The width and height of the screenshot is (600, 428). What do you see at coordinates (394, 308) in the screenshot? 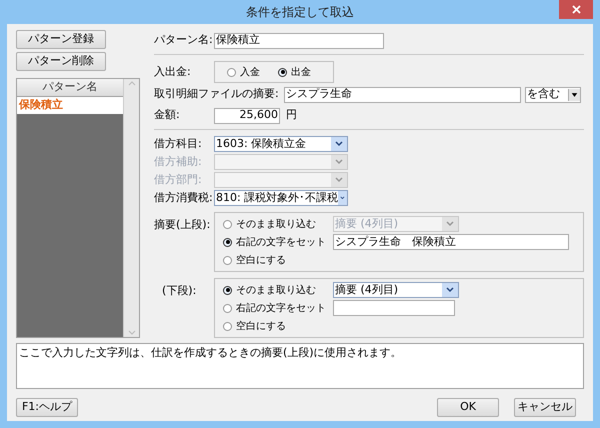
I see `input-field` at bounding box center [394, 308].